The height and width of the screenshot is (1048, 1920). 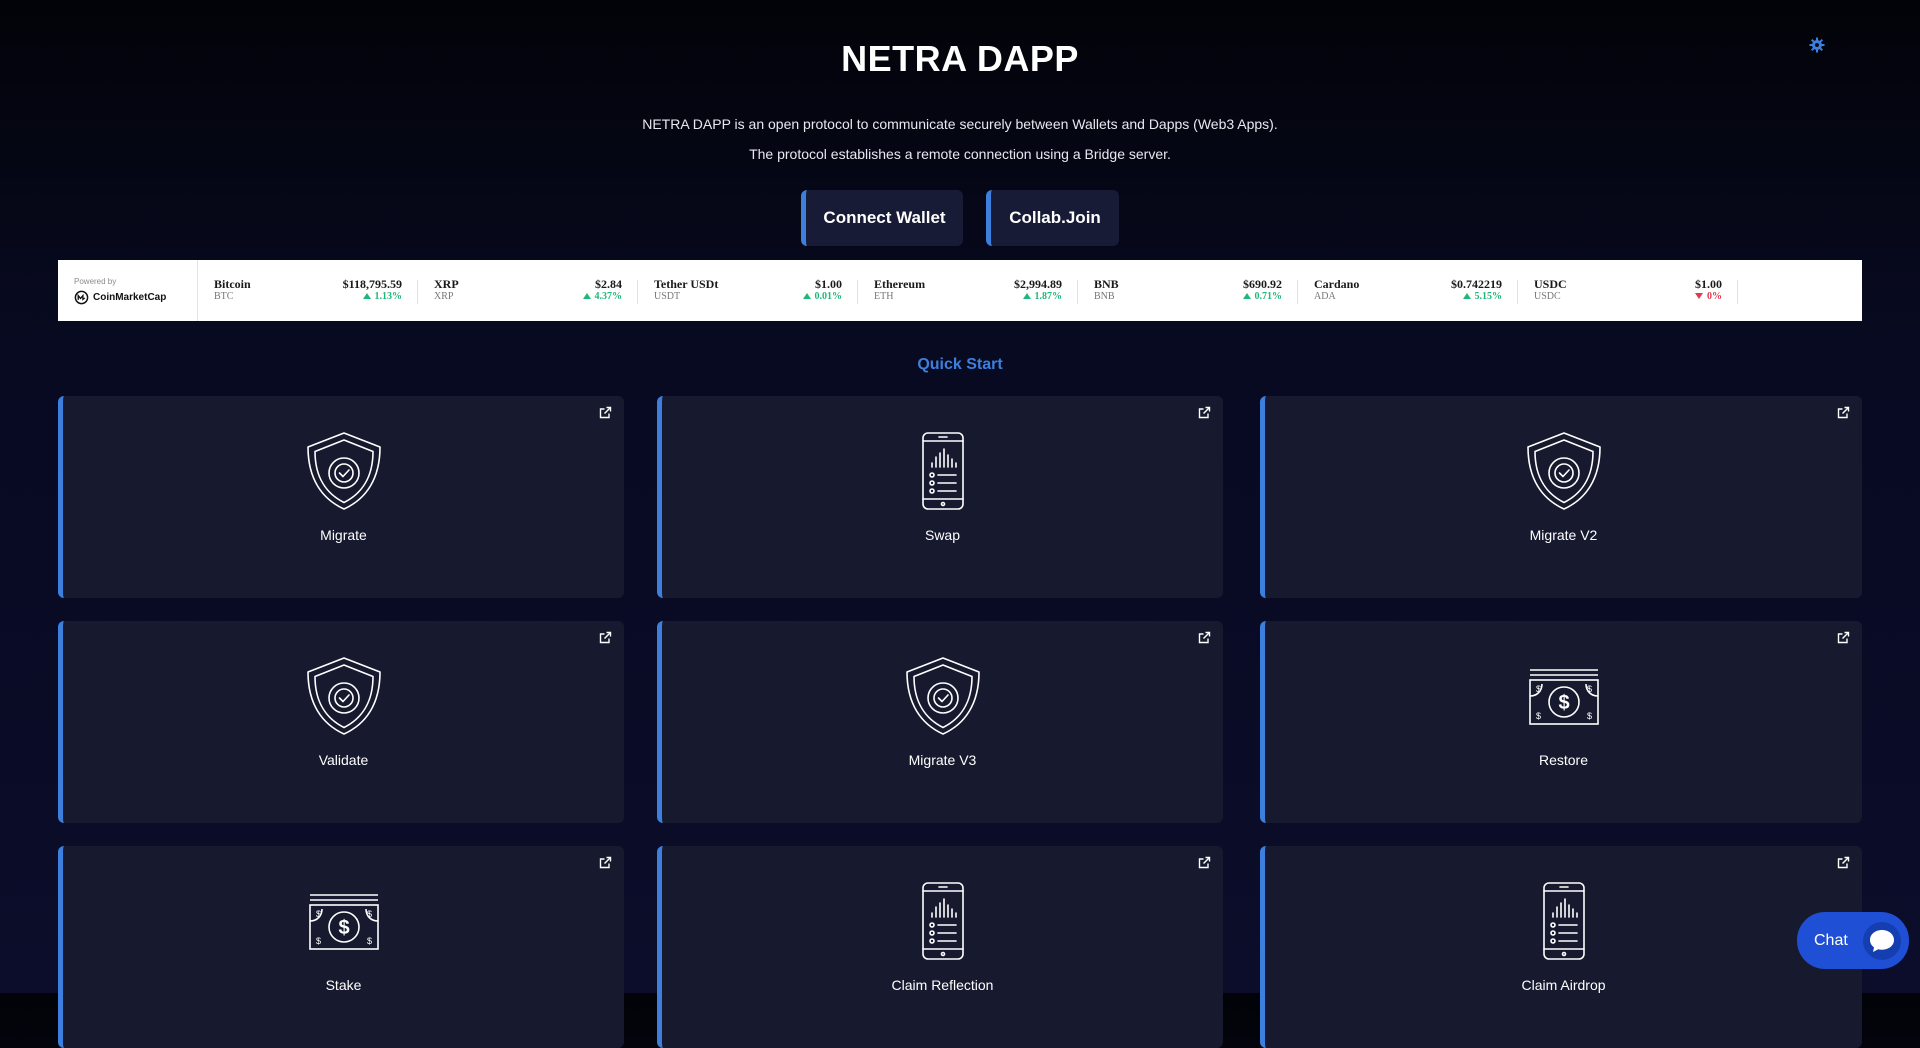 What do you see at coordinates (1547, 296) in the screenshot?
I see `coin-symbol: USDC` at bounding box center [1547, 296].